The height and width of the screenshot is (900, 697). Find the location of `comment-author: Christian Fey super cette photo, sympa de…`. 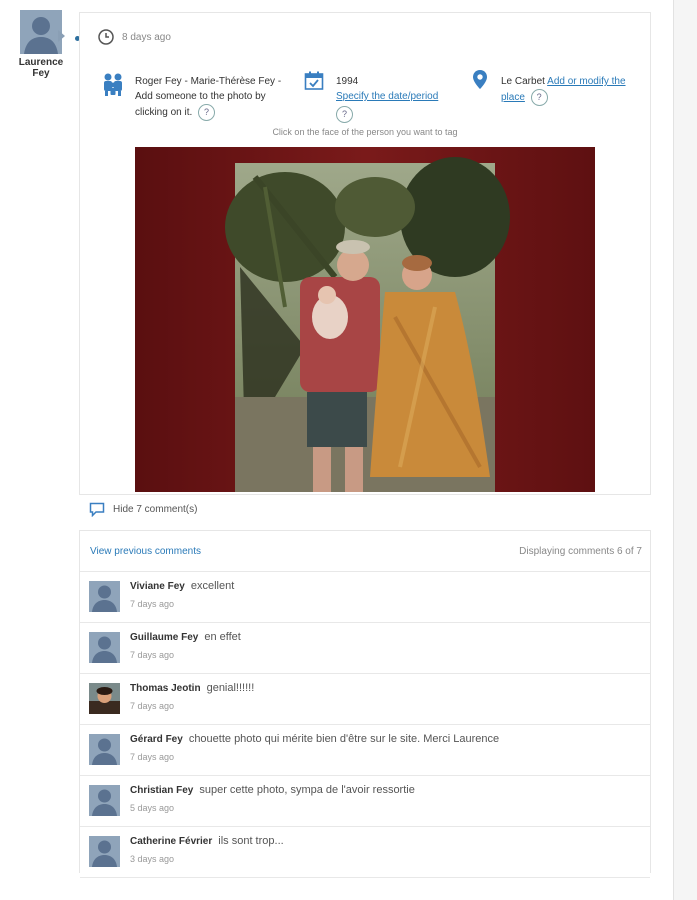

comment-author: Christian Fey super cette photo, sympa de… is located at coordinates (272, 790).